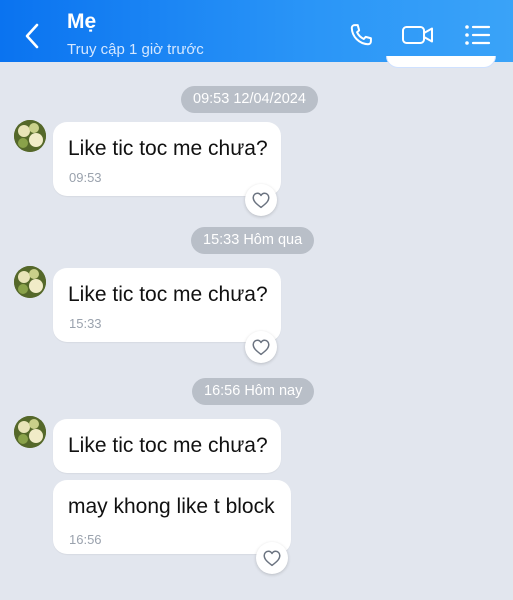 The width and height of the screenshot is (513, 600). I want to click on date-separator: 15:33 Hôm qua, so click(253, 240).